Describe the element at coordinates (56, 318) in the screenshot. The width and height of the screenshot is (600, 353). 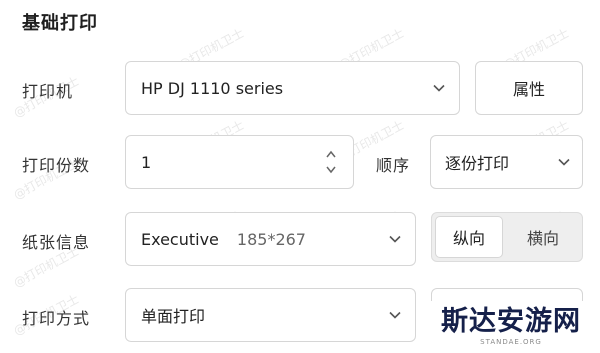
I see `print-mode-label: 打印方式` at that location.